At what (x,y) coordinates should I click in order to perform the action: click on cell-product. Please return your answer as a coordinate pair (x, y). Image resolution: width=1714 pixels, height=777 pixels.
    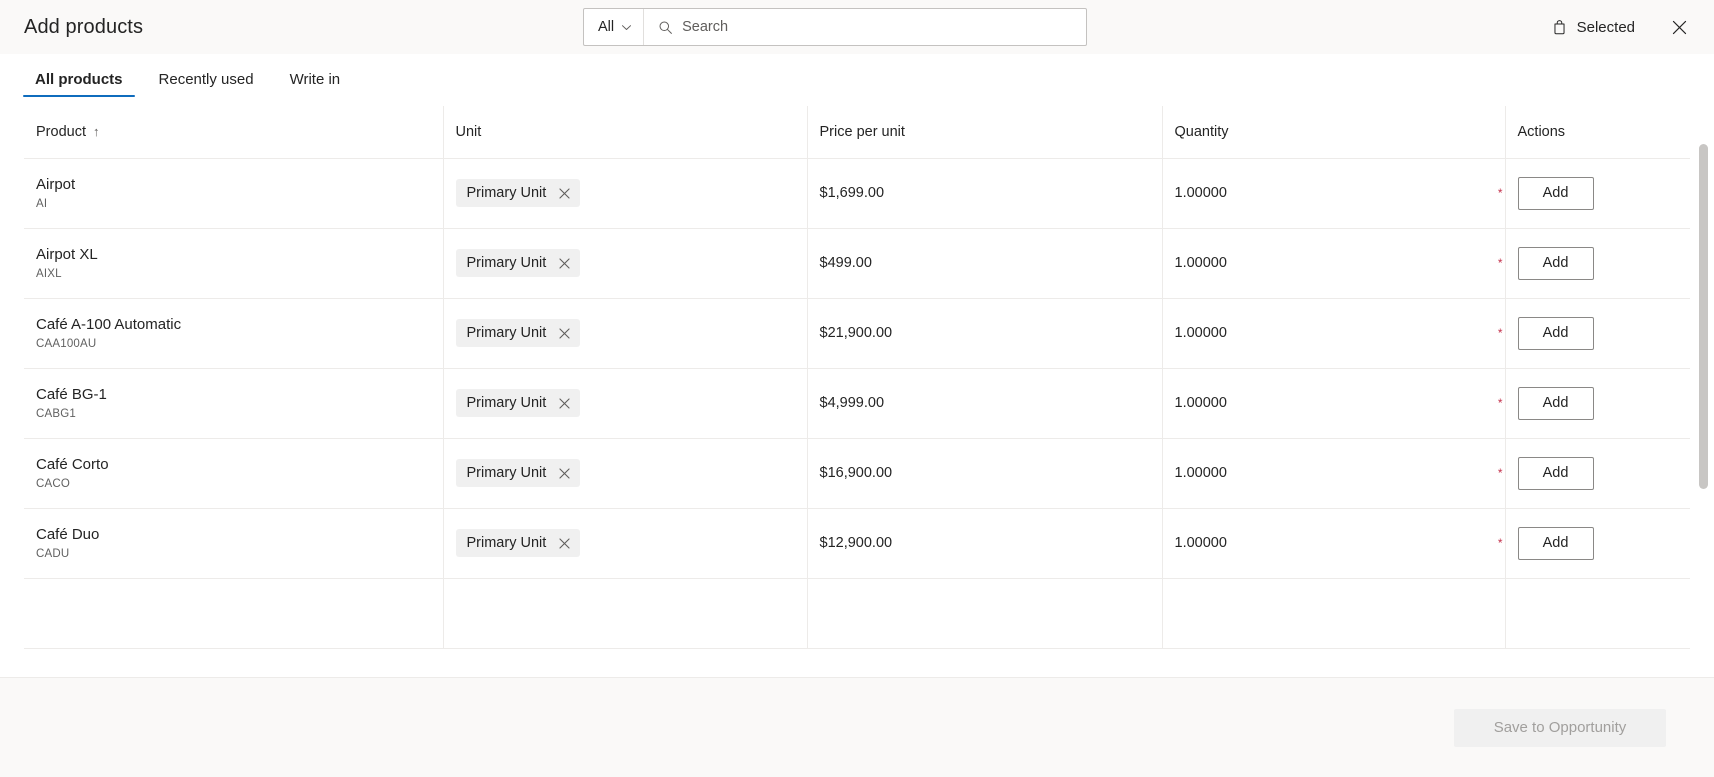
    Looking at the image, I should click on (234, 613).